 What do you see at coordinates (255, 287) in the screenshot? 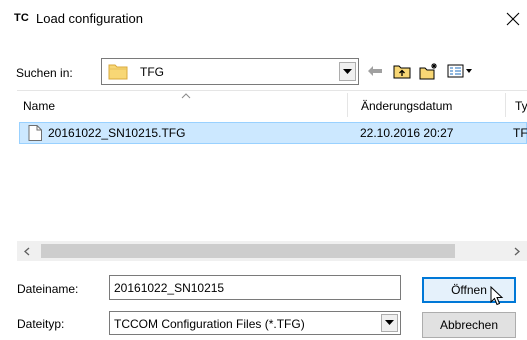
I see `filename-input` at bounding box center [255, 287].